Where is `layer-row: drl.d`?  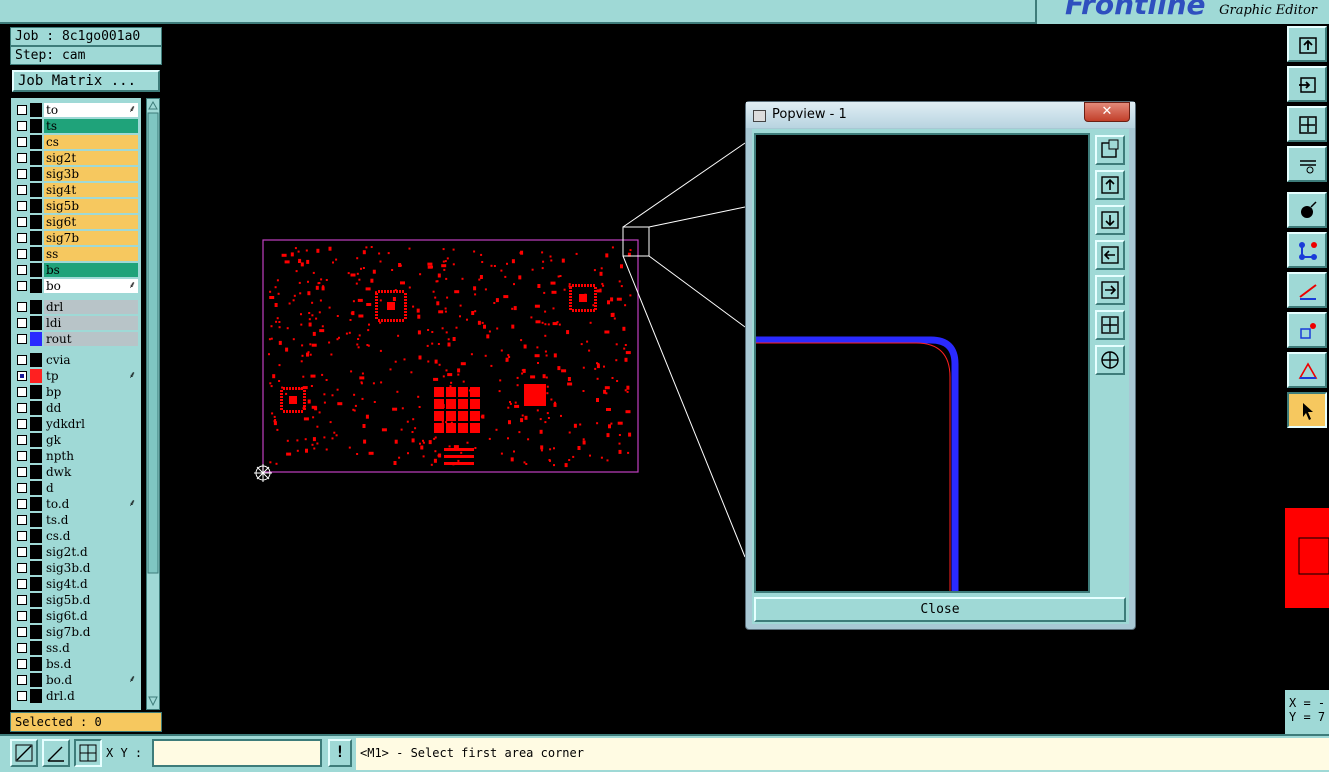
layer-row: drl.d is located at coordinates (76, 696).